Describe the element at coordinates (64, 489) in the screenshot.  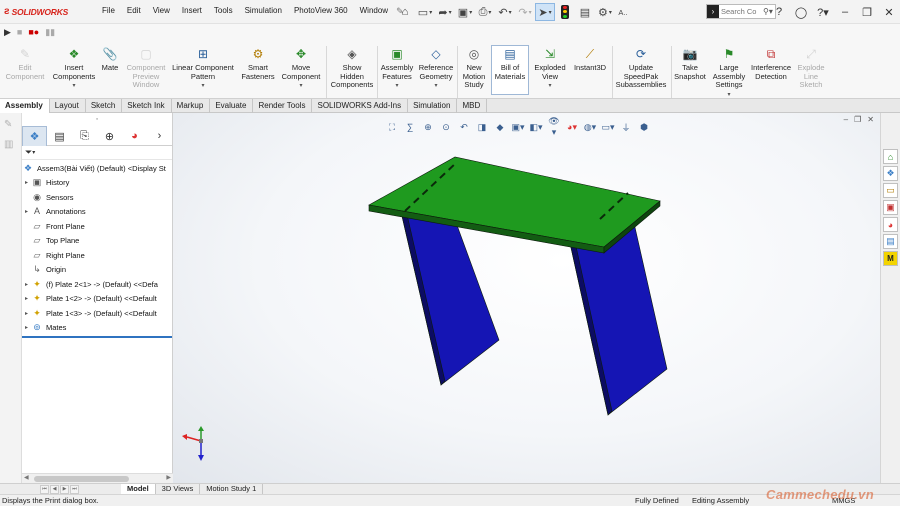
I see `next-tab-icon: ▶` at that location.